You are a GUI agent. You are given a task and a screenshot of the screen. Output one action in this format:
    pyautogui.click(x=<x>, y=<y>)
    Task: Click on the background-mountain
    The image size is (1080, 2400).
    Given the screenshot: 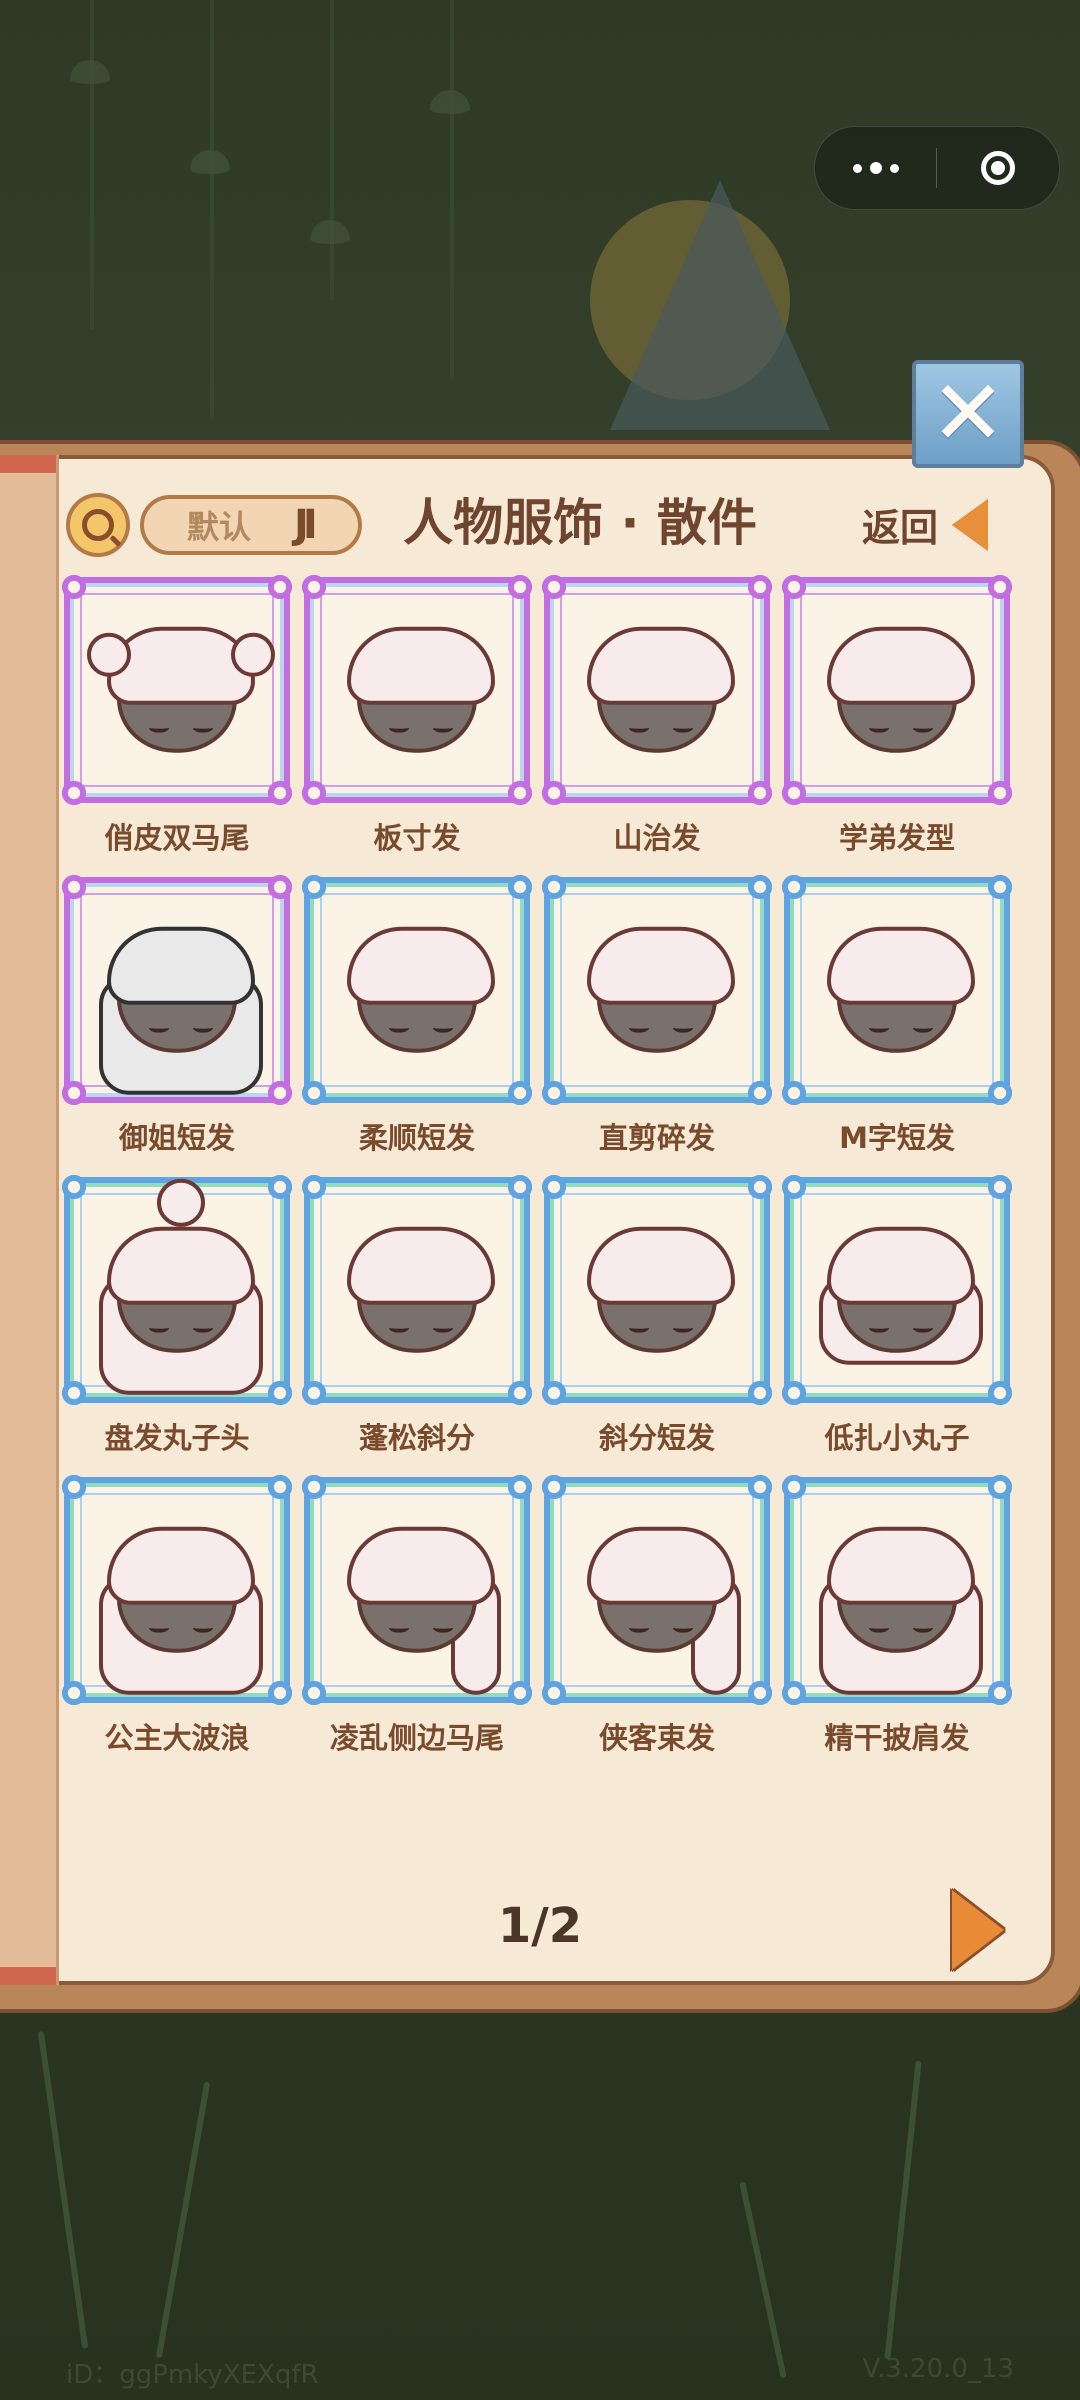 What is the action you would take?
    pyautogui.click(x=720, y=305)
    